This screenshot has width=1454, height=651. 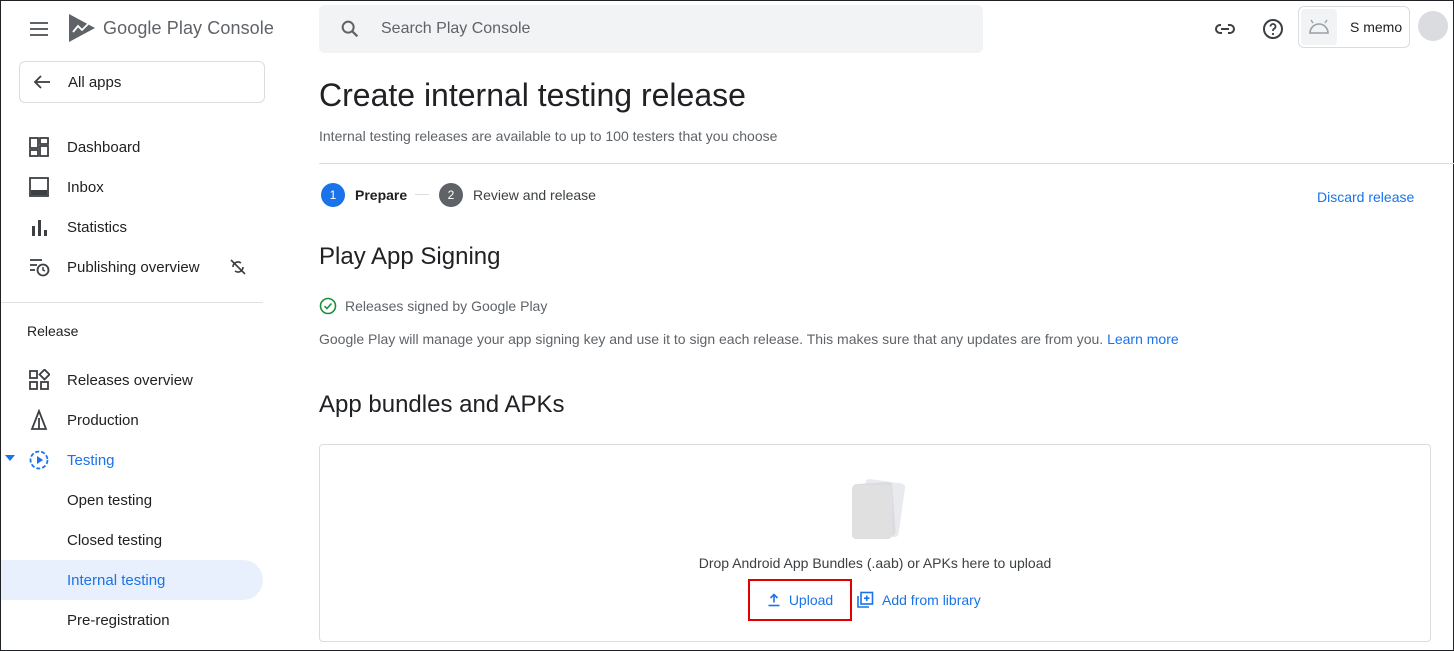 What do you see at coordinates (132, 460) in the screenshot?
I see `sidebar-item-testing: Testing` at bounding box center [132, 460].